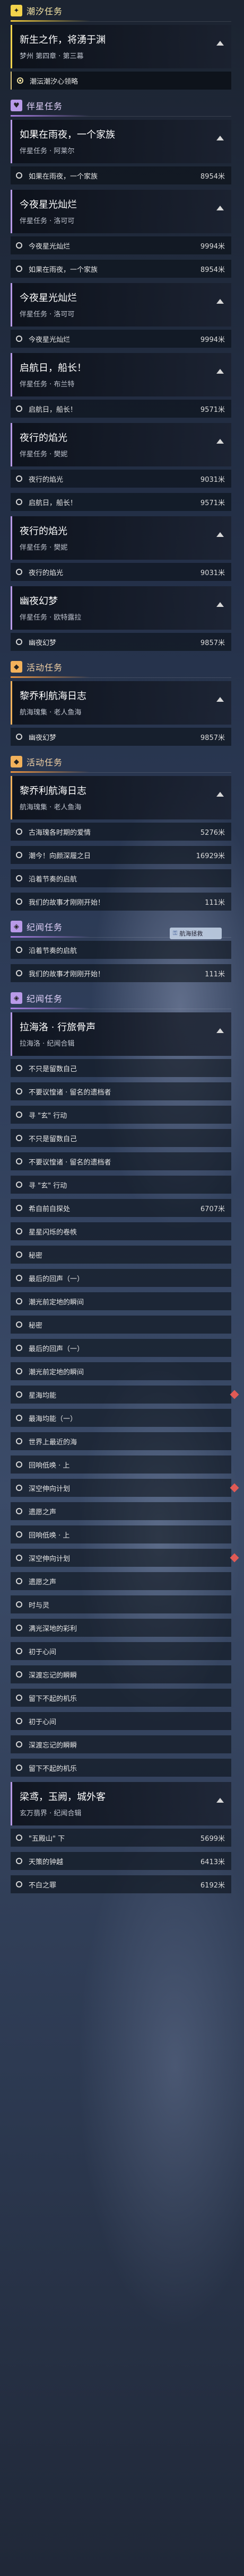 This screenshot has width=244, height=2576. Describe the element at coordinates (121, 832) in the screenshot. I see `quest-step: 古海瑰各时期的爱情 5276米` at that location.